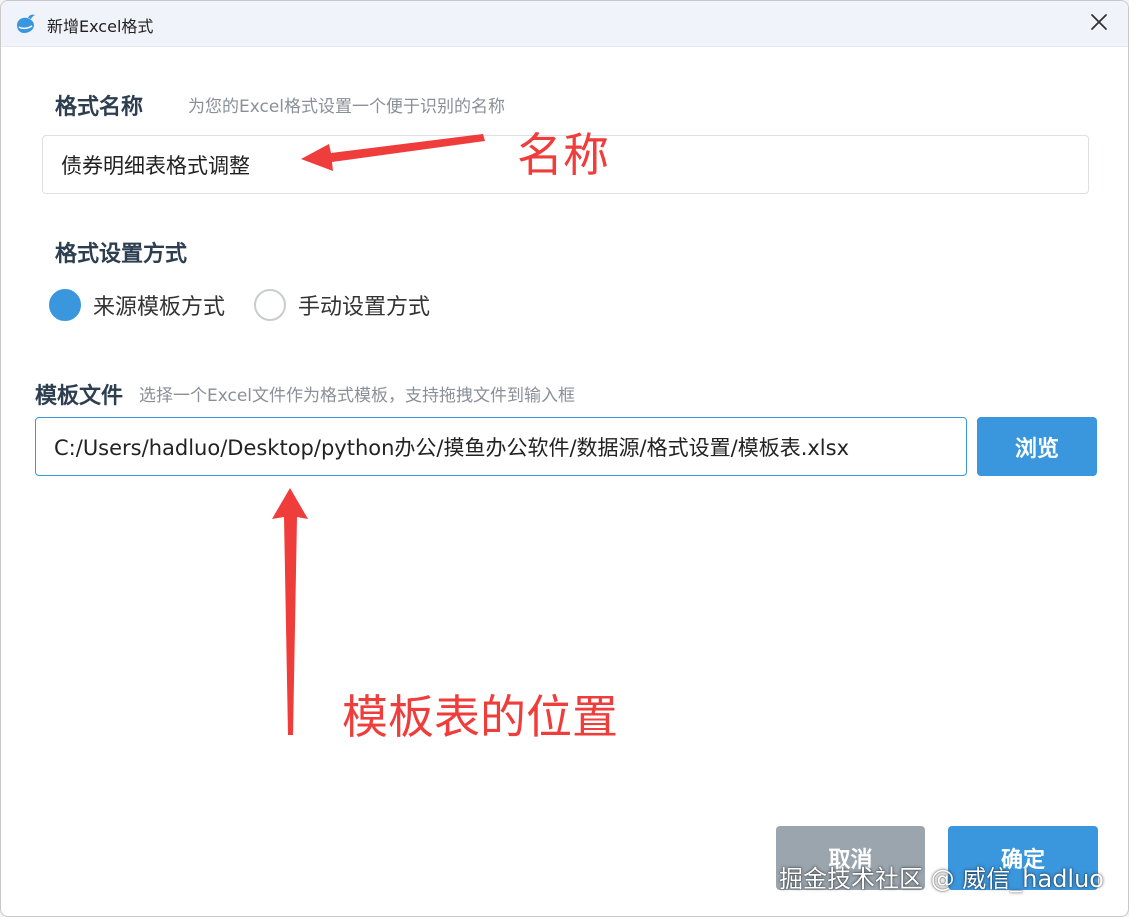 This screenshot has height=917, width=1129. I want to click on radio-template-mode: 来源模板方式, so click(137, 305).